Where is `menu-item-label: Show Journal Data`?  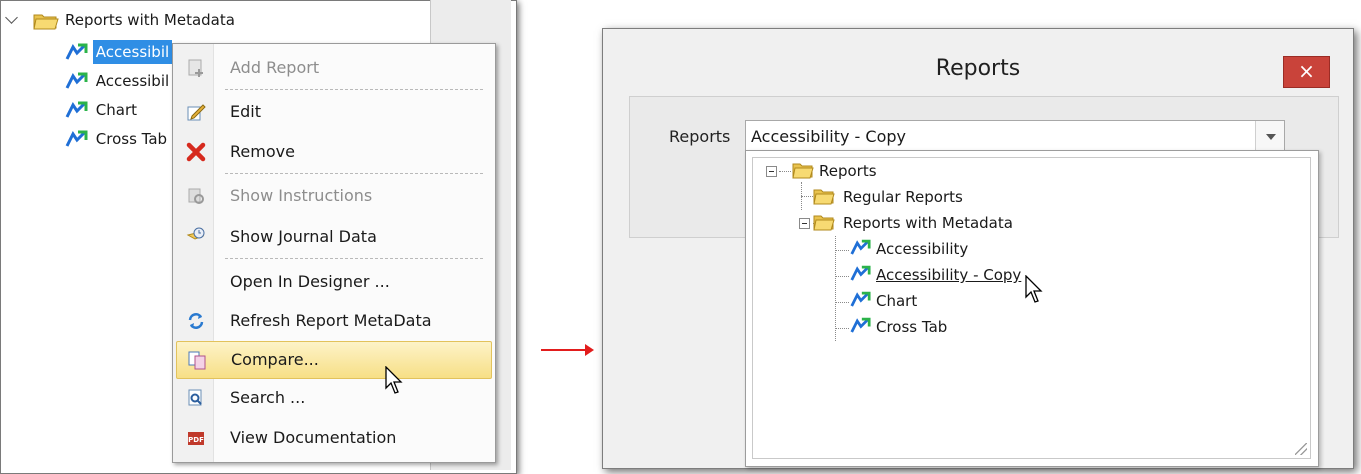 menu-item-label: Show Journal Data is located at coordinates (303, 236).